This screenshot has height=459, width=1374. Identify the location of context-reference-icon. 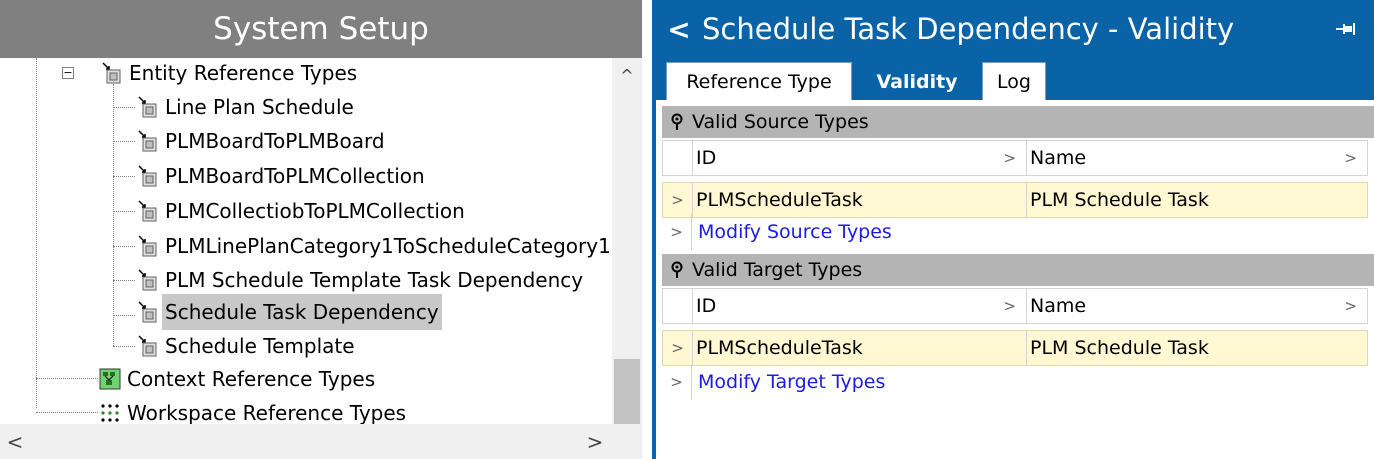
(110, 379).